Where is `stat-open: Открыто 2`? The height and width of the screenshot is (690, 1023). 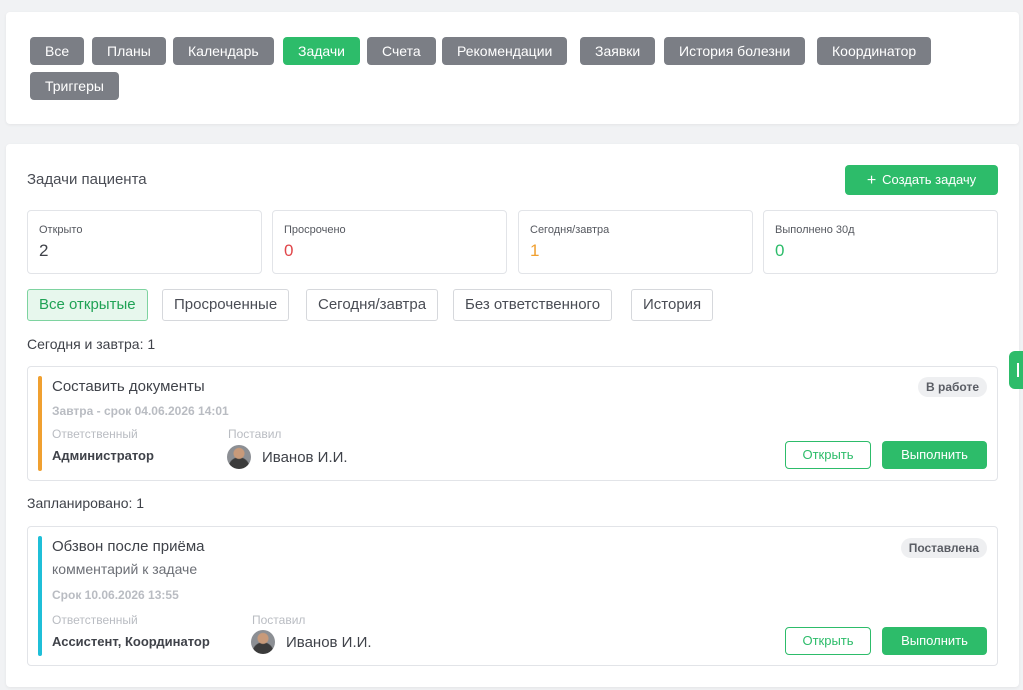 stat-open: Открыто 2 is located at coordinates (144, 242).